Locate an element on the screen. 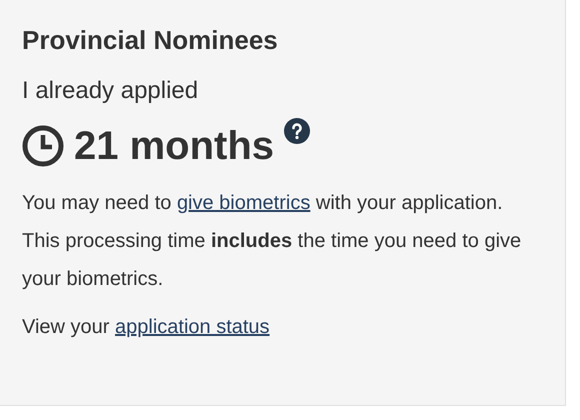 The height and width of the screenshot is (420, 580). application-status-link: application status is located at coordinates (192, 327).